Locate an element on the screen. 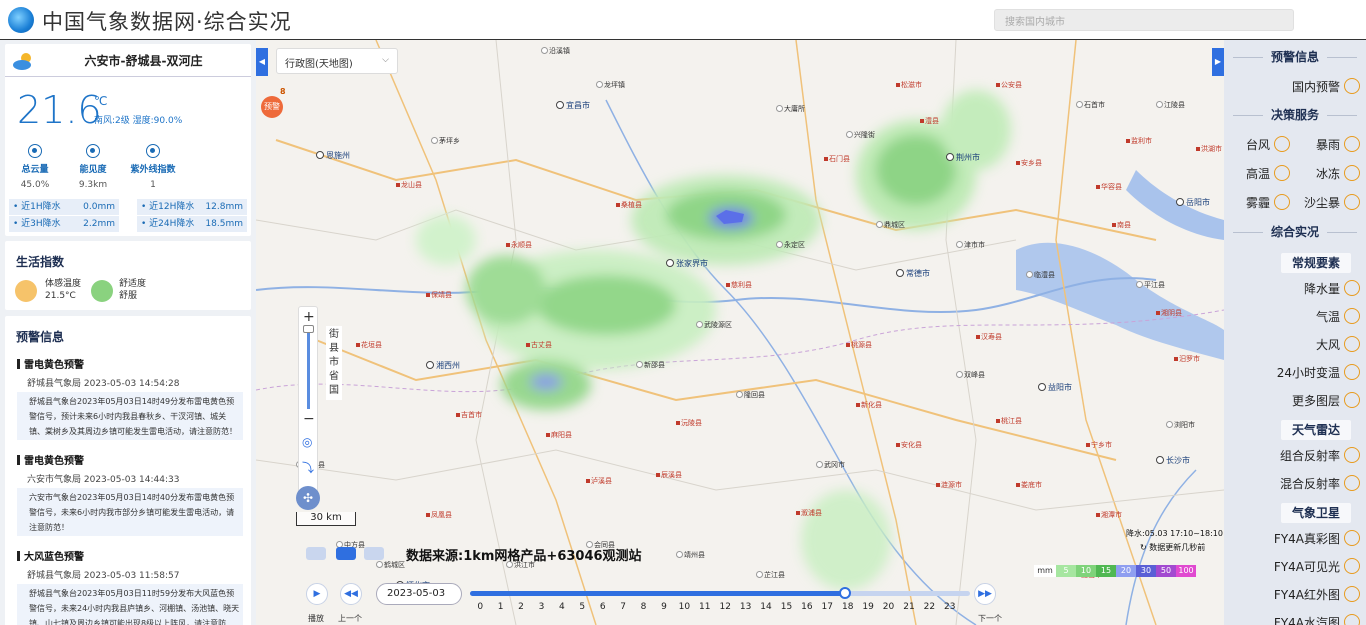 This screenshot has width=1366, height=625. map-county-label: 宁乡市 is located at coordinates (1099, 445).